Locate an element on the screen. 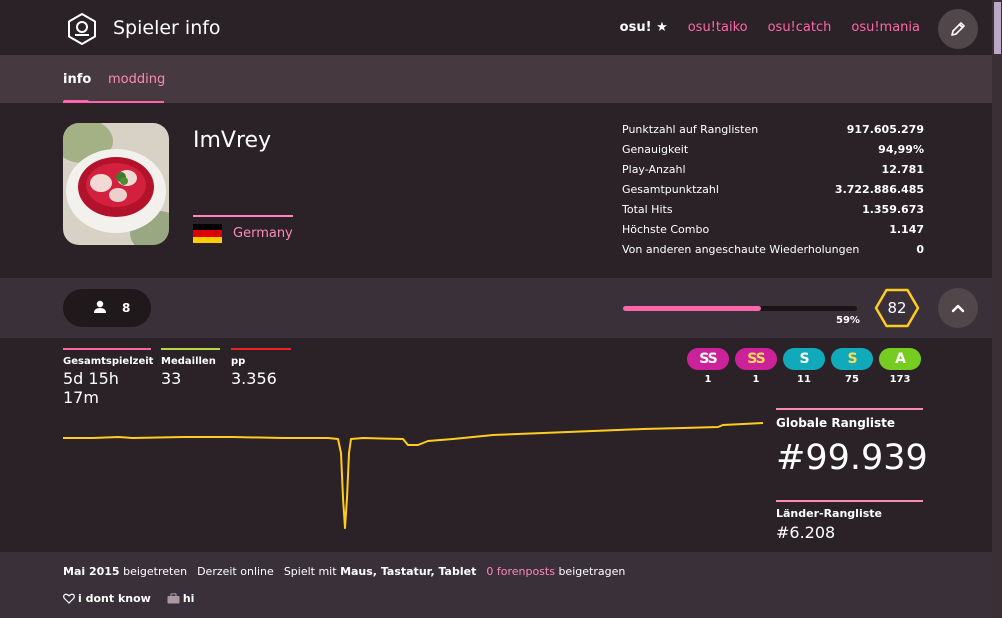  edit-button is located at coordinates (958, 29).